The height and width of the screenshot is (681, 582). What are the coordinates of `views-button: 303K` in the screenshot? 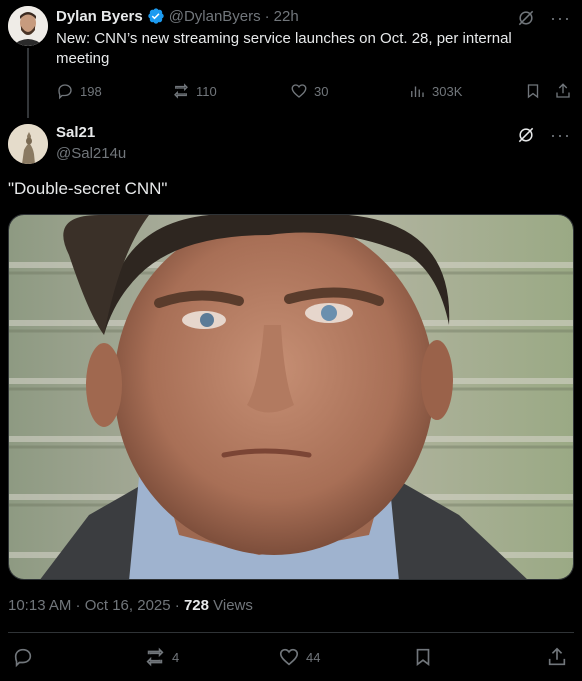 It's located at (435, 91).